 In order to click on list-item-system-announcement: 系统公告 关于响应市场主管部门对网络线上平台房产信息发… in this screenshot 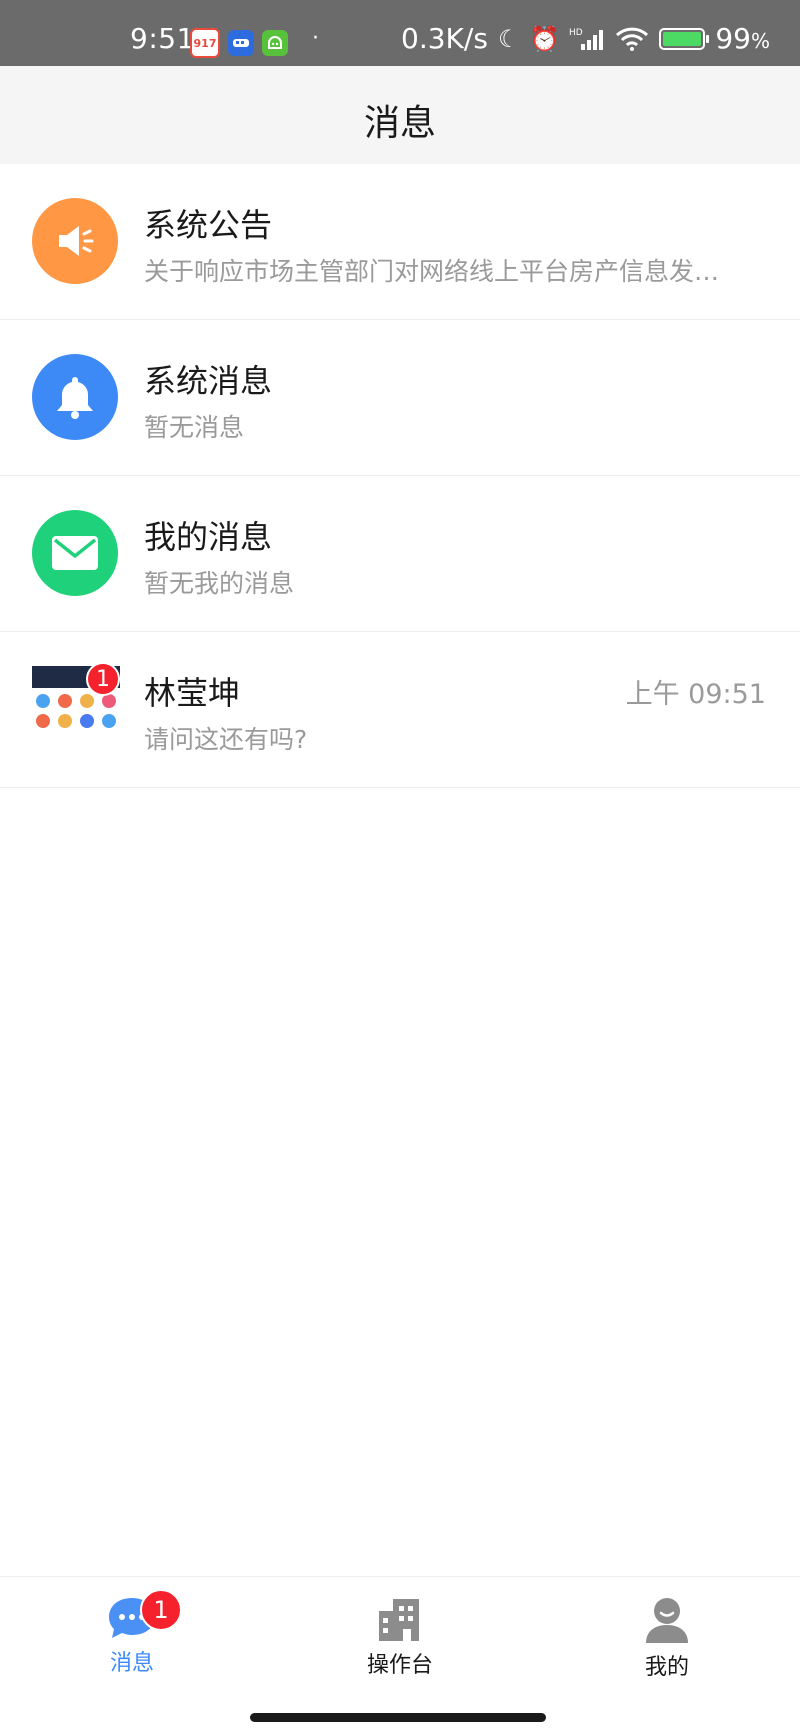, I will do `click(400, 242)`.